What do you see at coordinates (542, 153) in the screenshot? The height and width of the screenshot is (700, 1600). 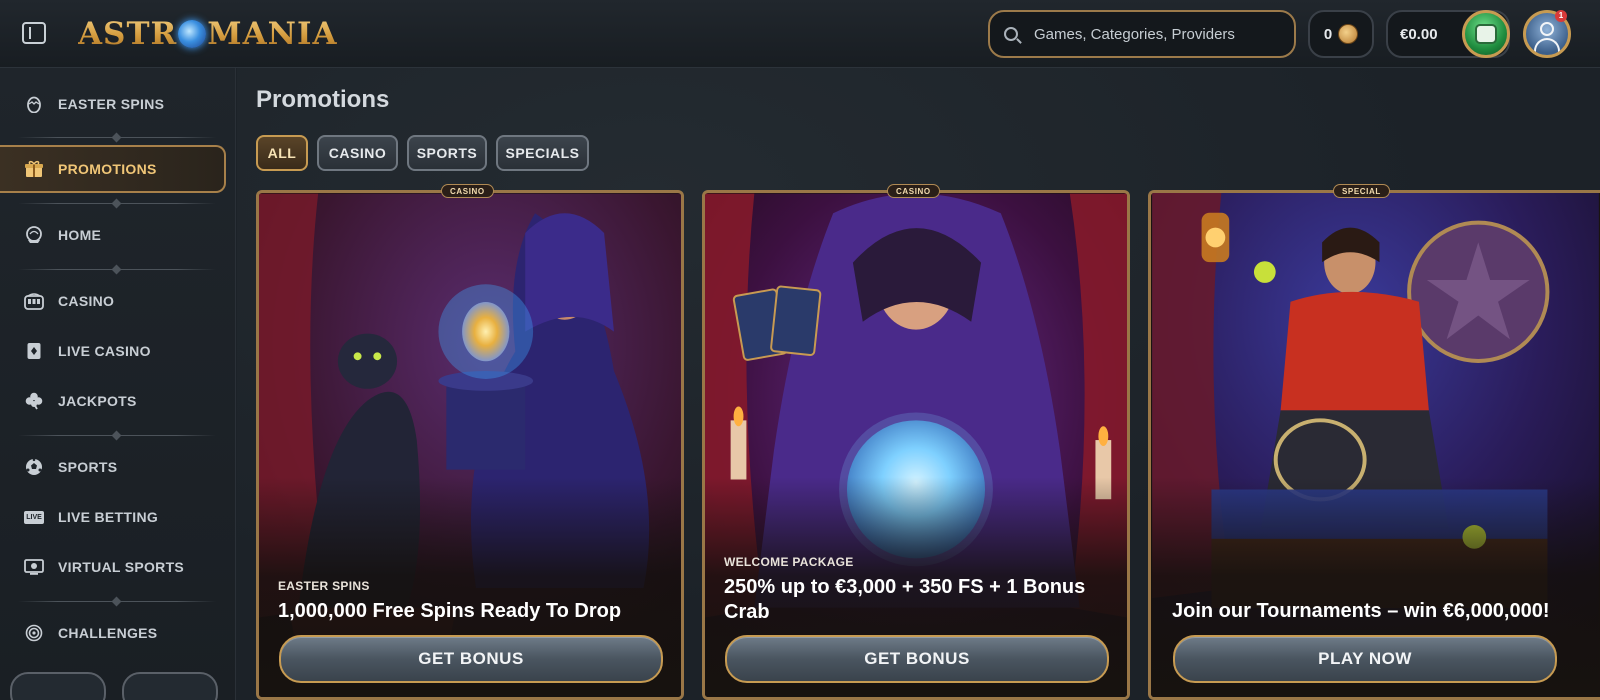 I see `filter-specials-button: SPECIALS` at bounding box center [542, 153].